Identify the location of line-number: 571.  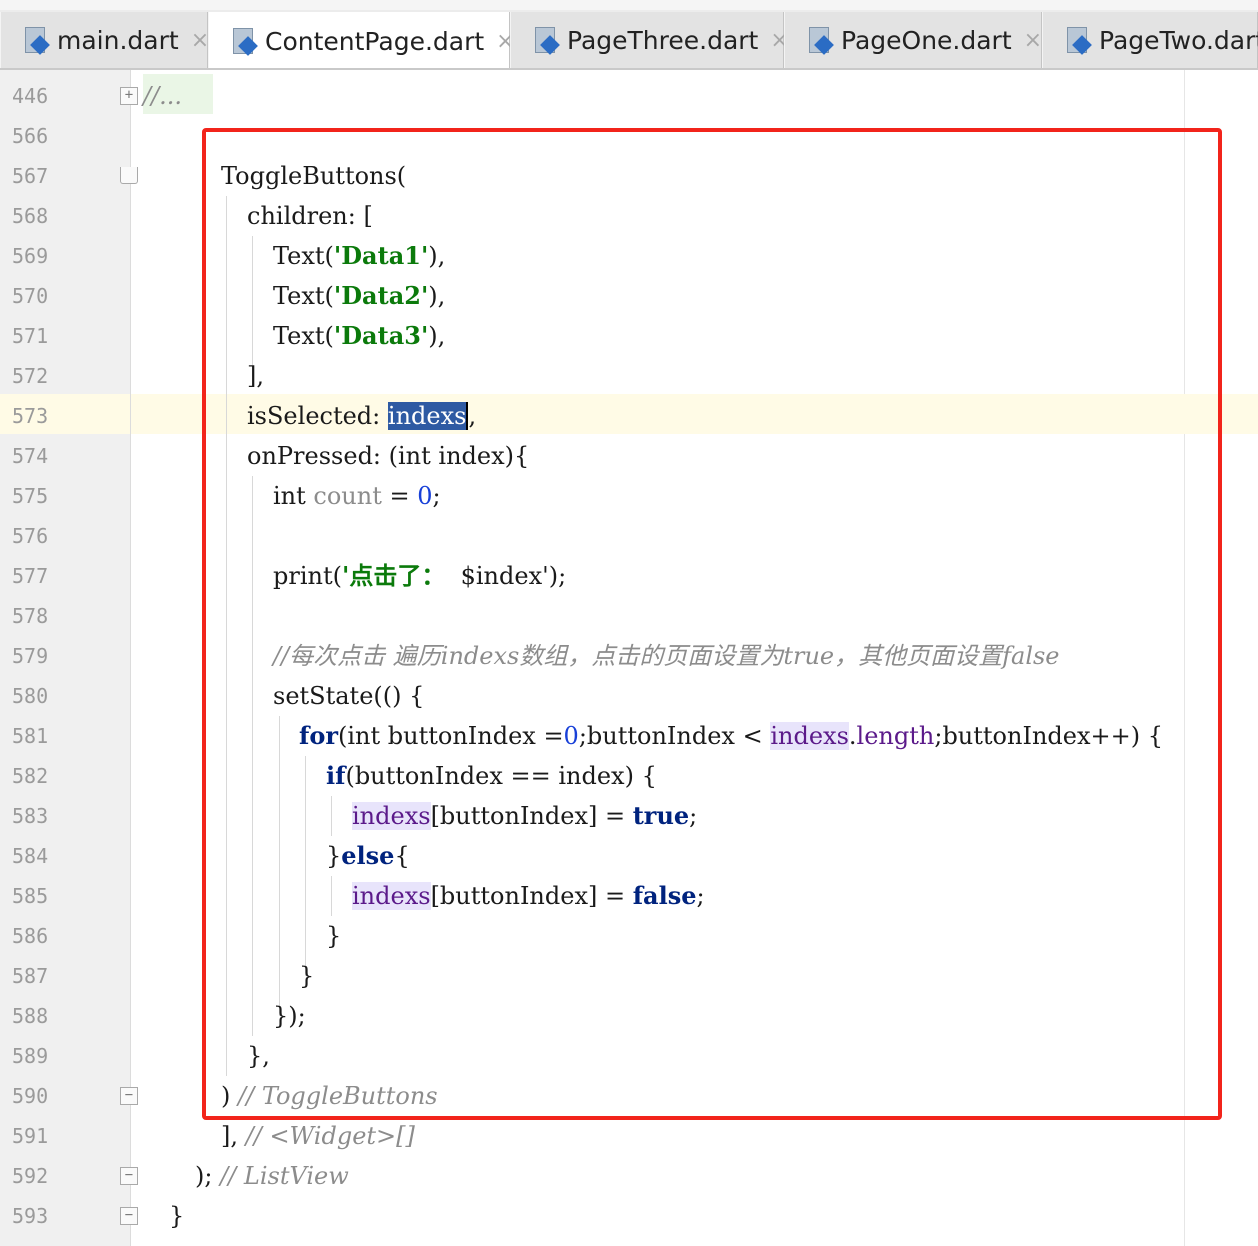
(30, 336).